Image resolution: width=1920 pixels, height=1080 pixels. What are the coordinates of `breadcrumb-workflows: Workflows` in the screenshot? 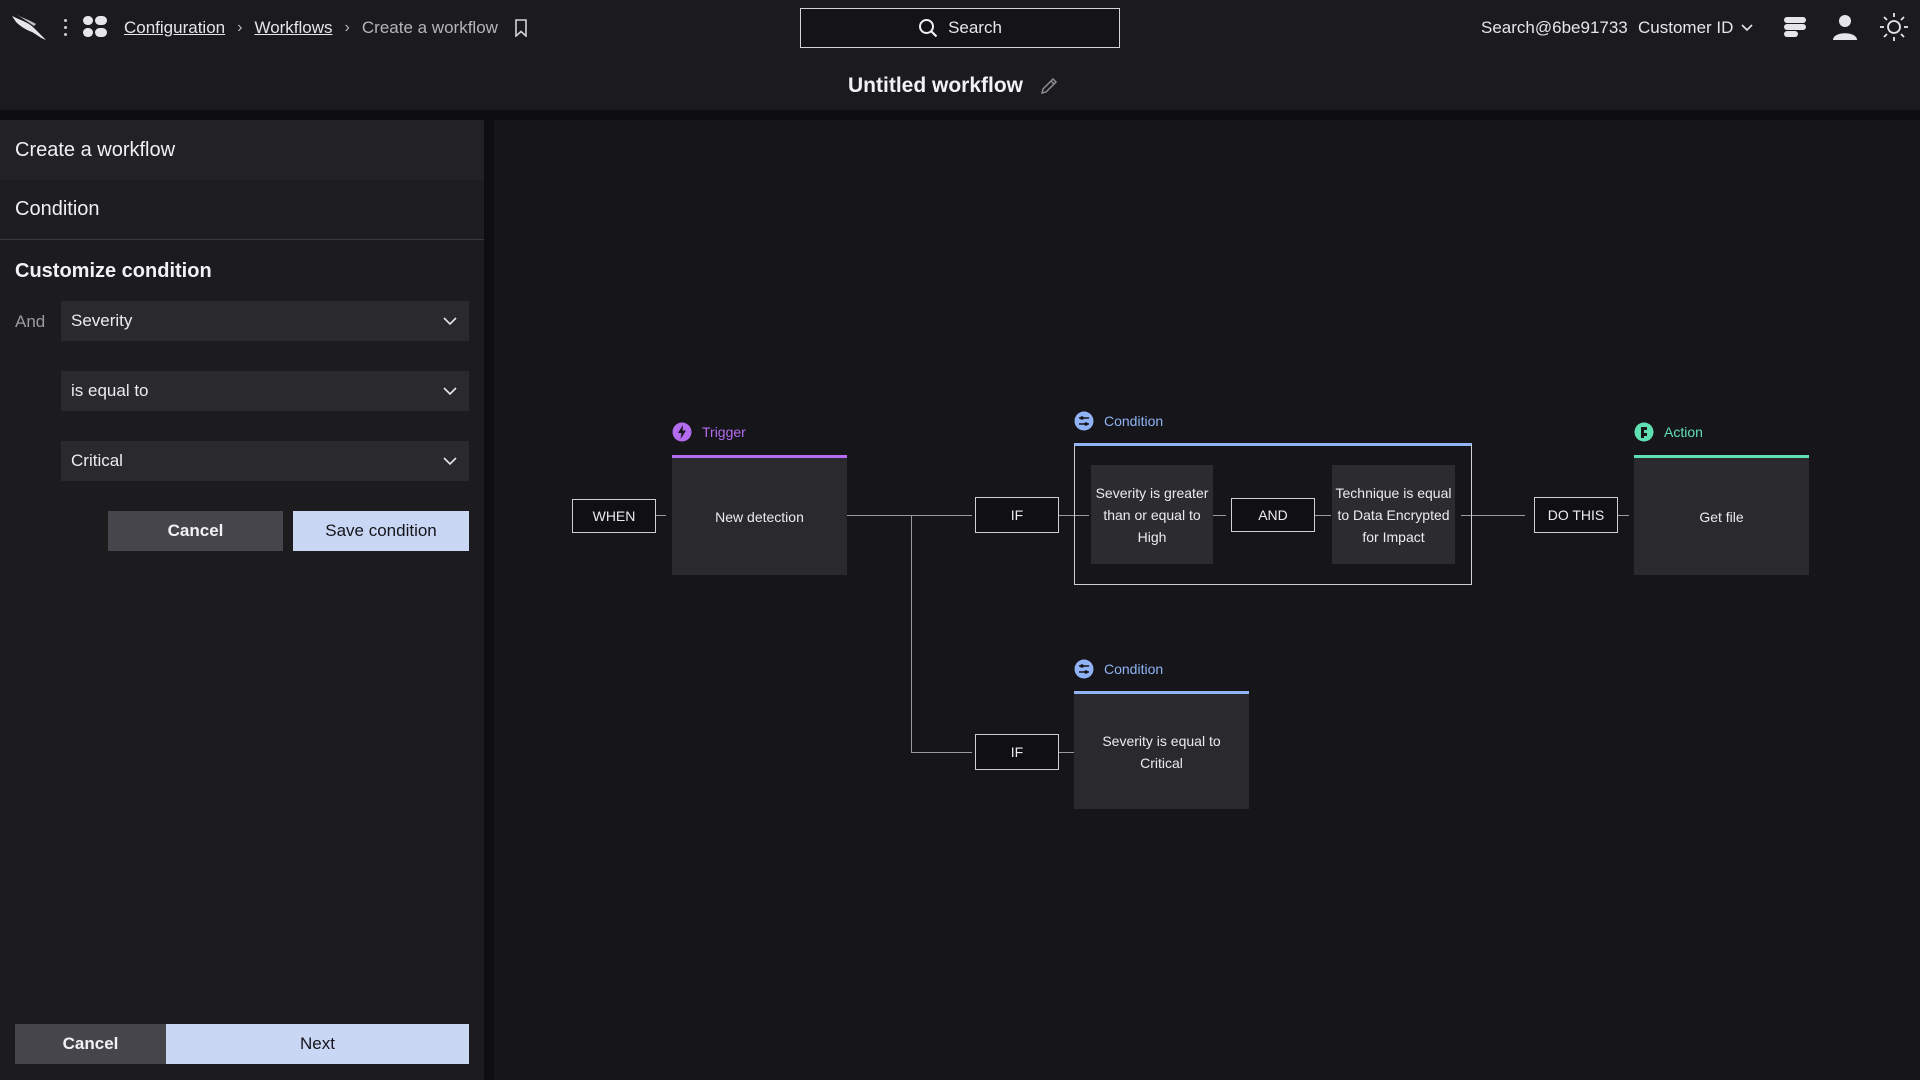 It's located at (293, 28).